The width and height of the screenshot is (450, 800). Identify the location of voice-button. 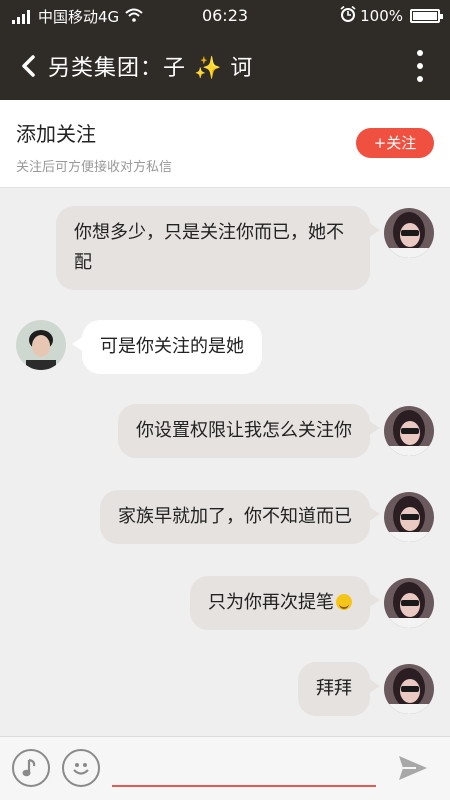
(31, 768).